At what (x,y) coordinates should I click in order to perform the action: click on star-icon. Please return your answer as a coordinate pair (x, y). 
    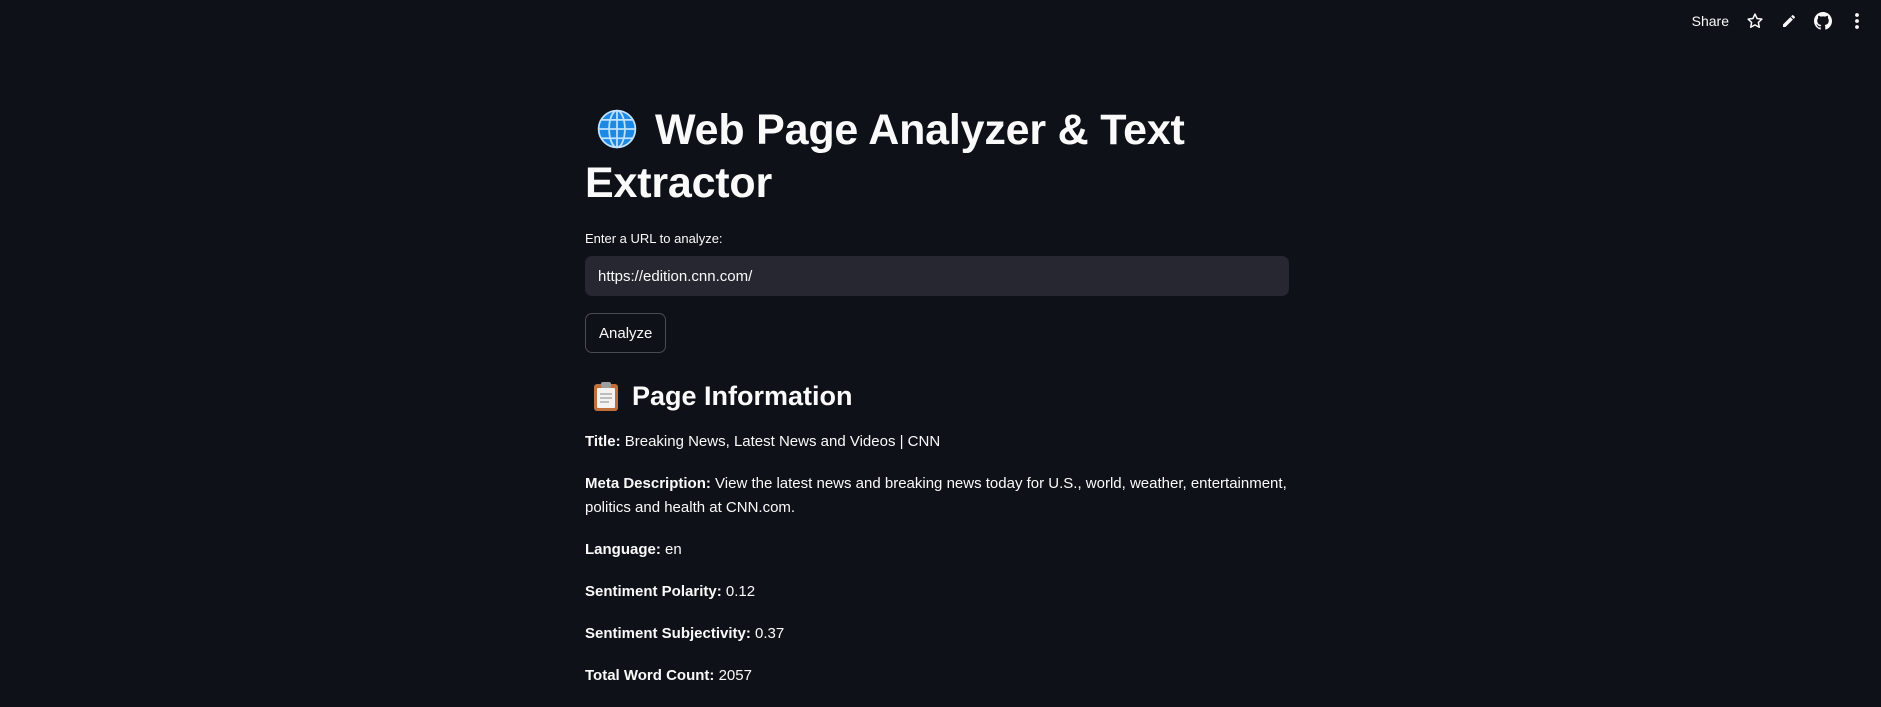
    Looking at the image, I should click on (1755, 21).